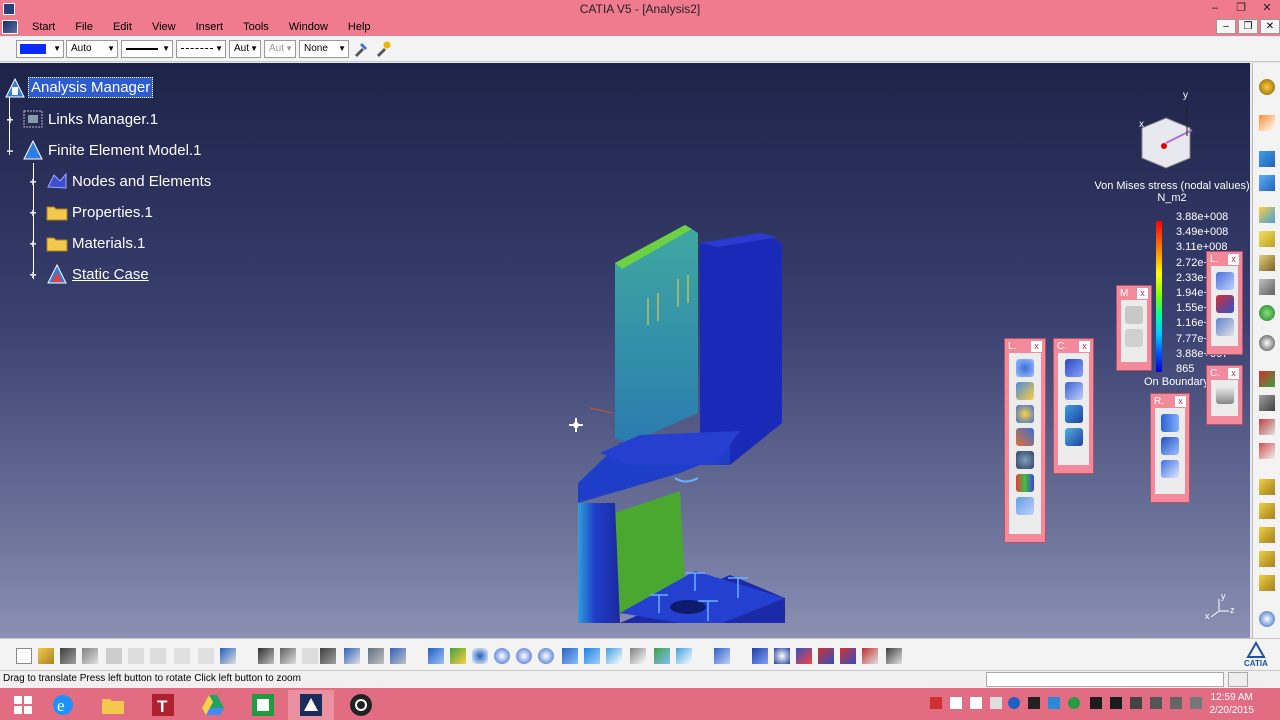 The image size is (1280, 720). What do you see at coordinates (114, 656) in the screenshot?
I see `cut-icon` at bounding box center [114, 656].